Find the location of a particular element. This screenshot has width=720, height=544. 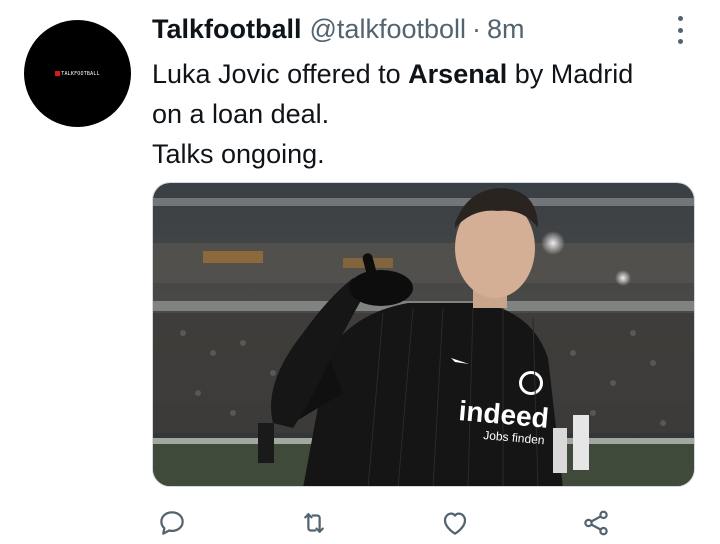

reply-icon is located at coordinates (172, 523).